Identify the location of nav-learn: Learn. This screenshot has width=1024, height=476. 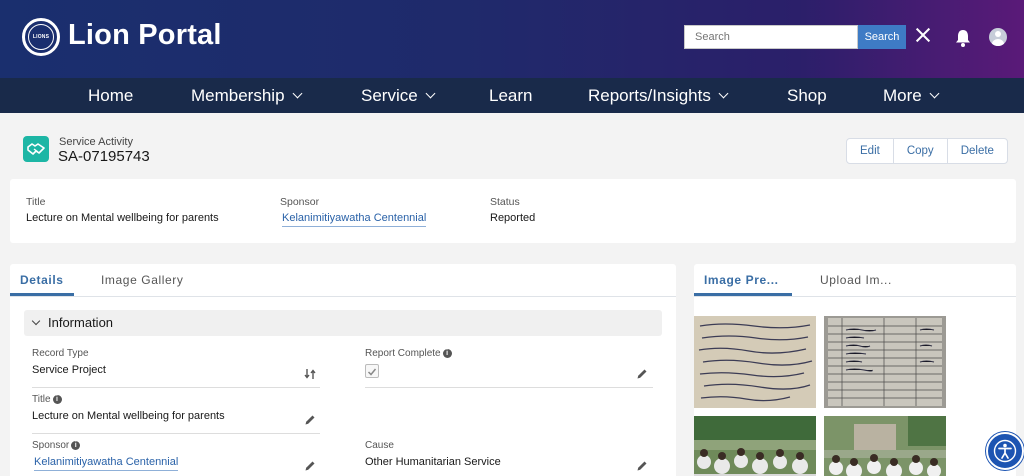
(510, 95).